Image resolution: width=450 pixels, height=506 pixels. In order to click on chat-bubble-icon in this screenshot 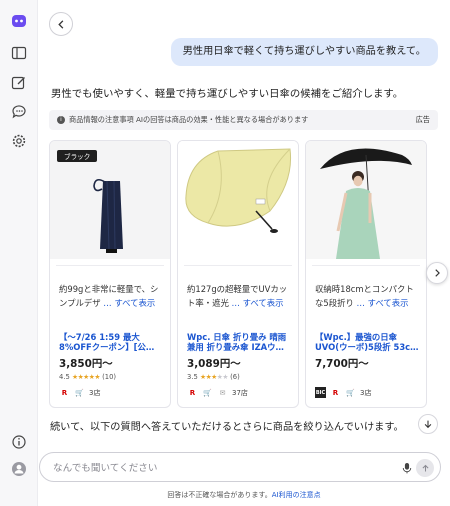, I will do `click(19, 112)`.